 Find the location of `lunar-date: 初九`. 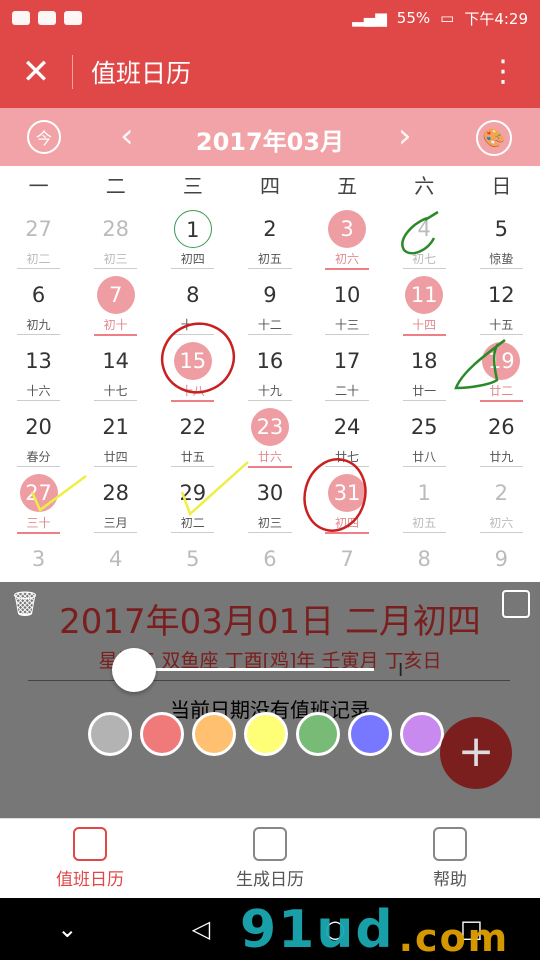

lunar-date: 初九 is located at coordinates (38, 325).